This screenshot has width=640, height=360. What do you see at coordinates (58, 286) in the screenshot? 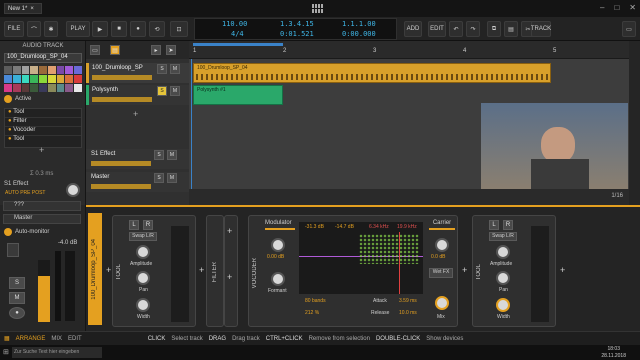
I see `volume-fader-track` at bounding box center [58, 286].